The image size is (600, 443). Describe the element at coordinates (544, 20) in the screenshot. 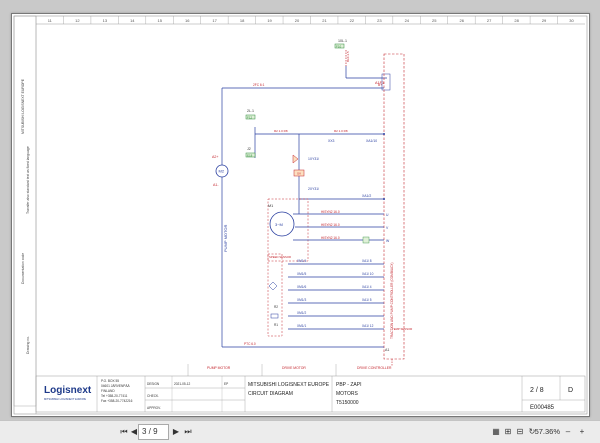

I see `column-number: 29` at that location.